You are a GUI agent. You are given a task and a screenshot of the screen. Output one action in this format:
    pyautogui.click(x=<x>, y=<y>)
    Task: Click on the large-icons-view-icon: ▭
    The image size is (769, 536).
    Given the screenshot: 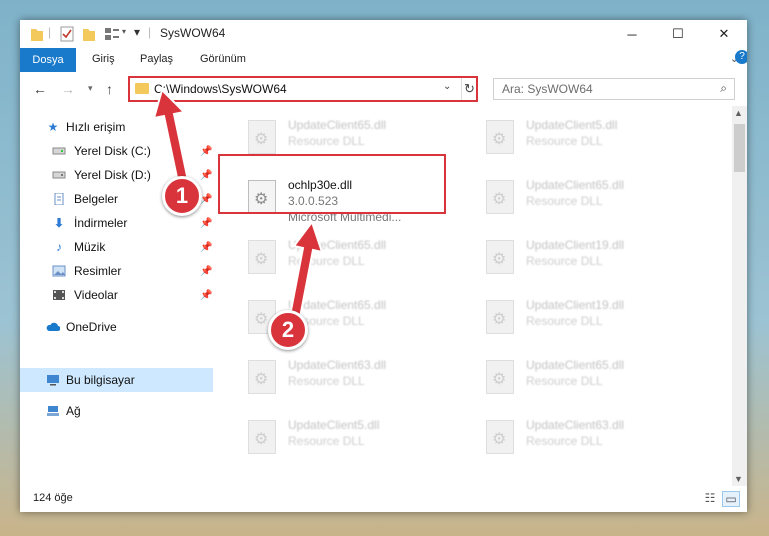 What is the action you would take?
    pyautogui.click(x=731, y=499)
    